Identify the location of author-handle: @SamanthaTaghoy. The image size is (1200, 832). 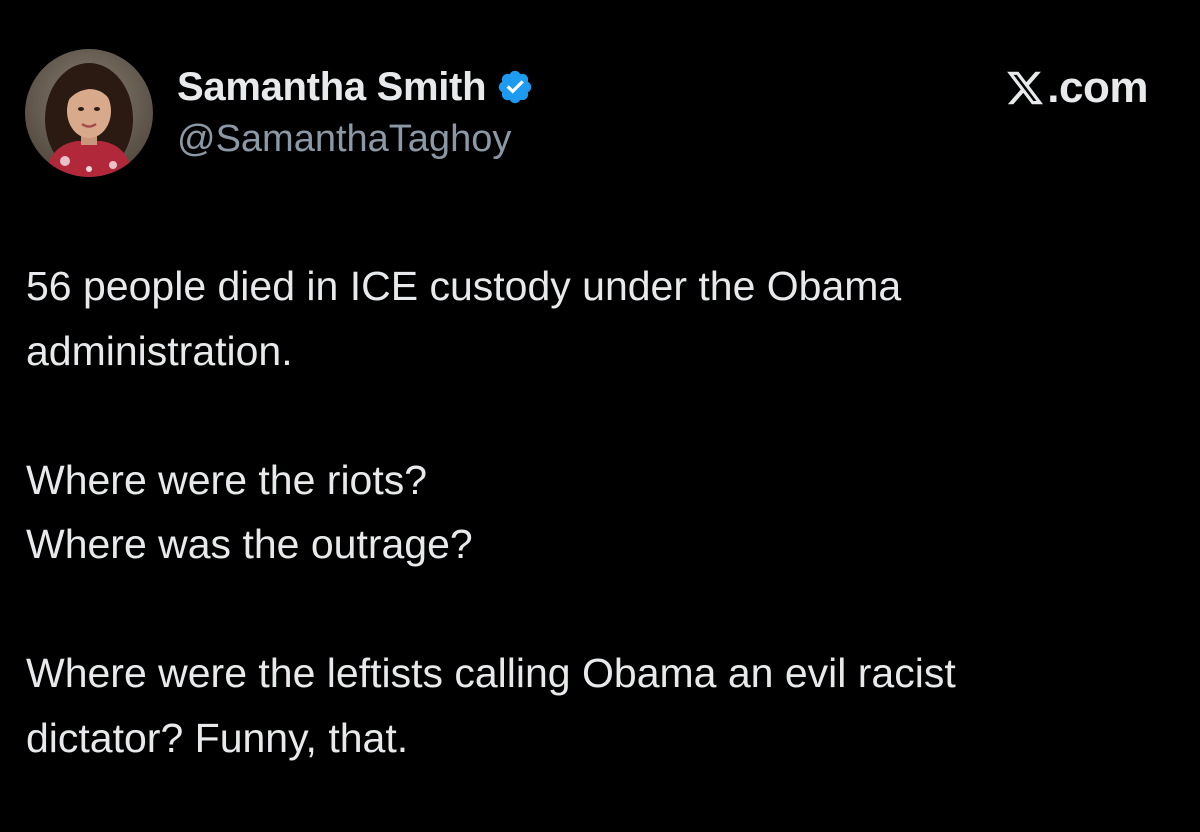
(344, 139).